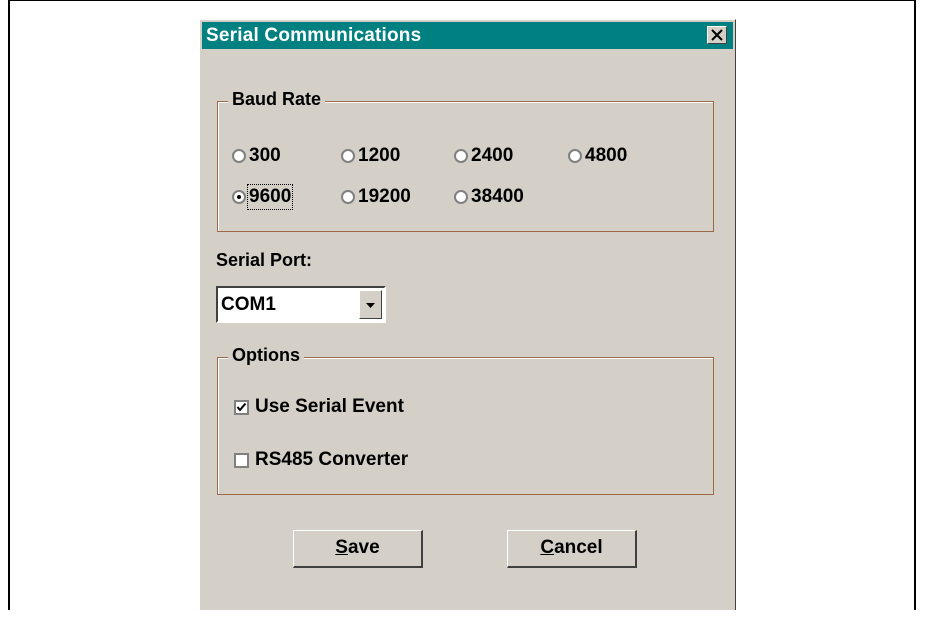 This screenshot has width=927, height=618. I want to click on baud-radio-4800: 4800, so click(597, 156).